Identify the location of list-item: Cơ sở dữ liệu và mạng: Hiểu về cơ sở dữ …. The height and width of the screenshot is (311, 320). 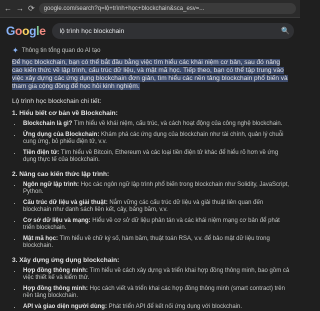
(157, 225).